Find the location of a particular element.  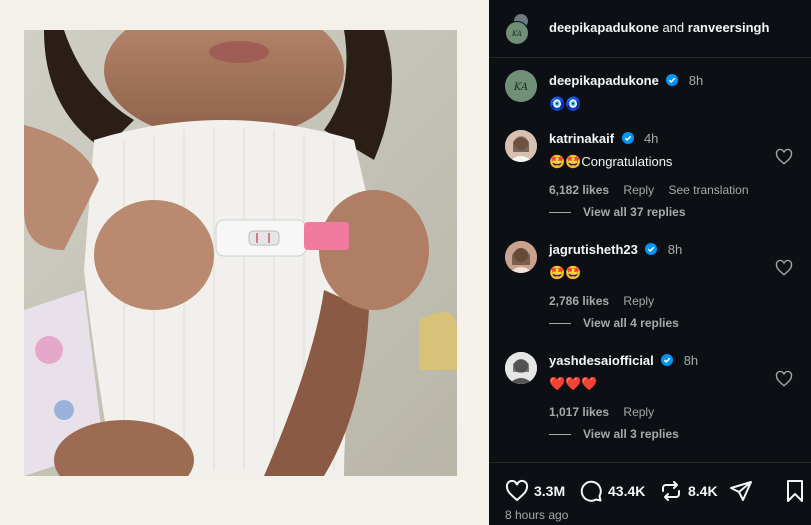

comment-time: 4h is located at coordinates (651, 138).